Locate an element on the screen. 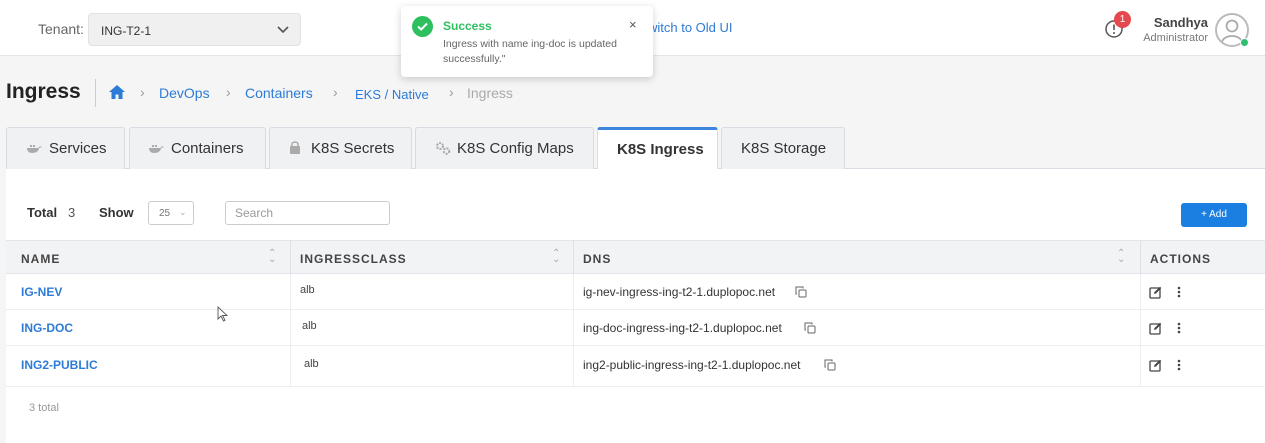 The height and width of the screenshot is (443, 1265). tab-label: K8S Config Maps is located at coordinates (515, 148).